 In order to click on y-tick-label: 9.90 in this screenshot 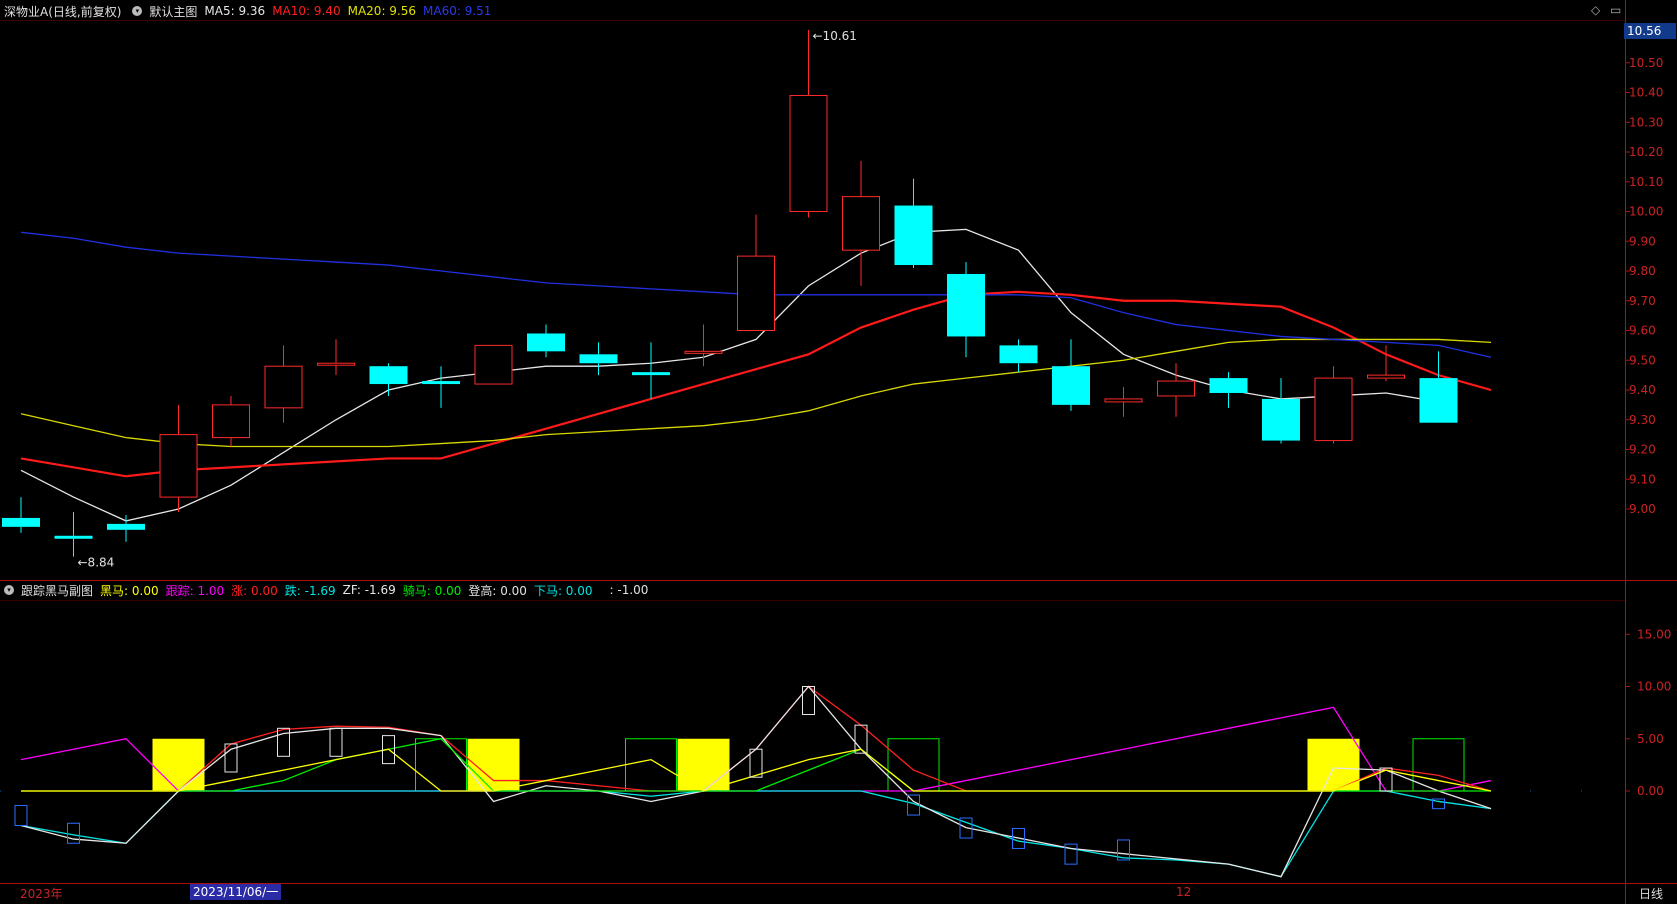, I will do `click(1642, 241)`.